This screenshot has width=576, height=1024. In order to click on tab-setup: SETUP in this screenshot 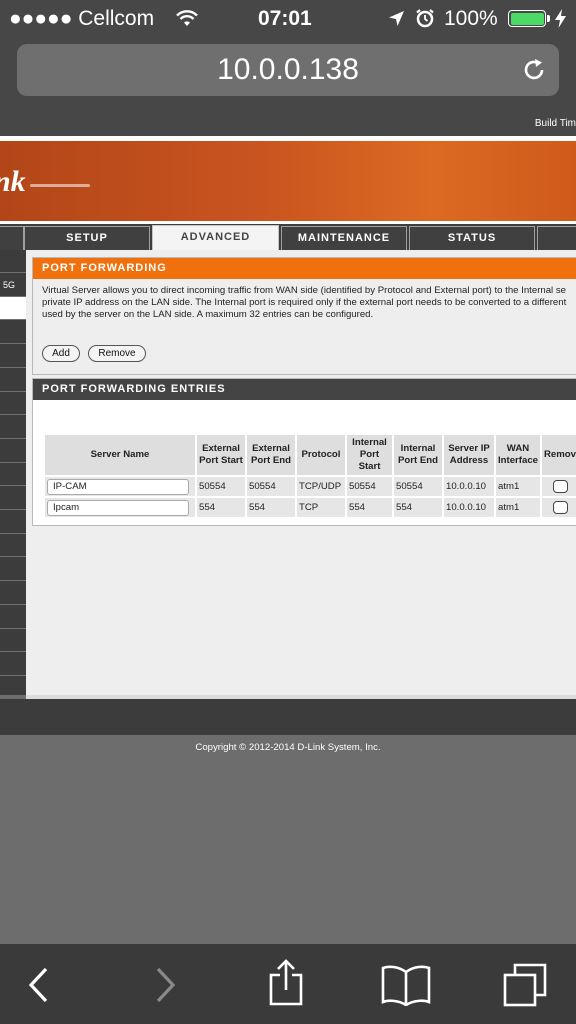, I will do `click(87, 238)`.